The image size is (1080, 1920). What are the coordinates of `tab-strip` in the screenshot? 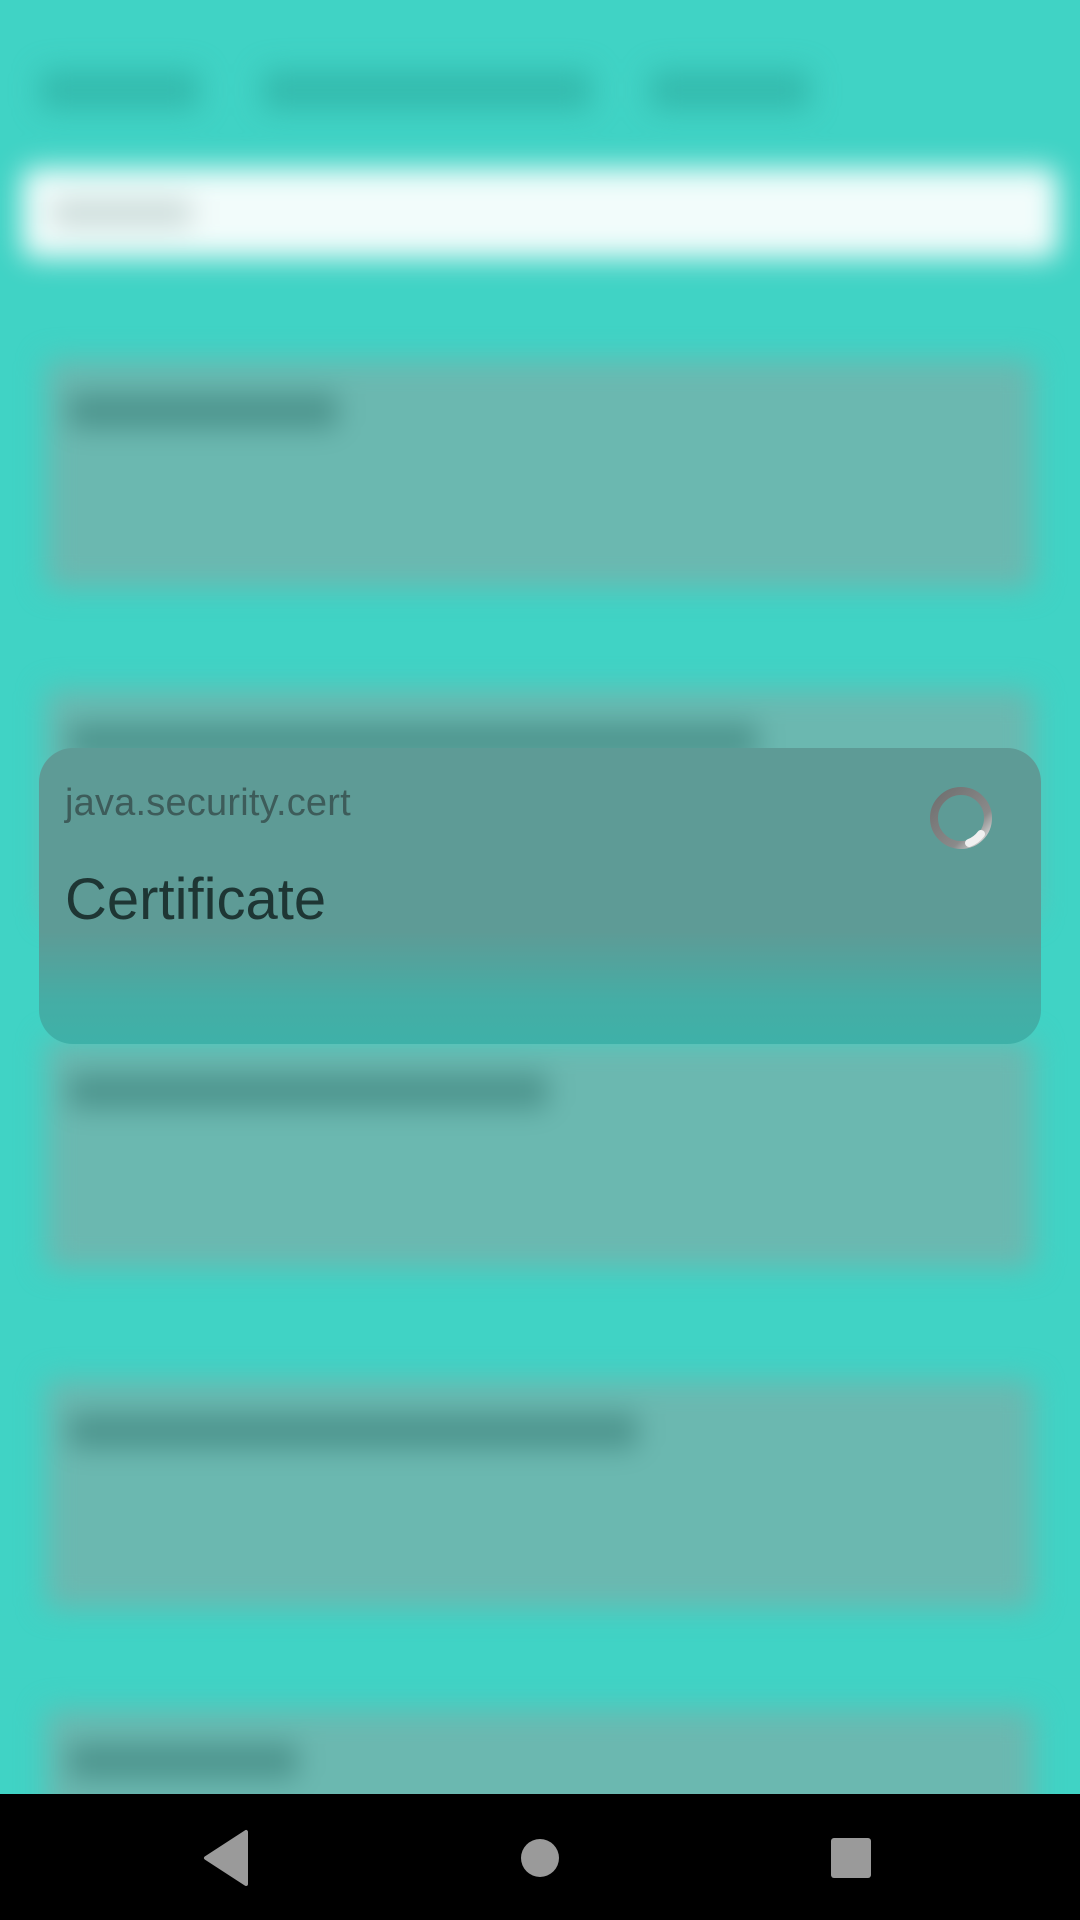 It's located at (540, 85).